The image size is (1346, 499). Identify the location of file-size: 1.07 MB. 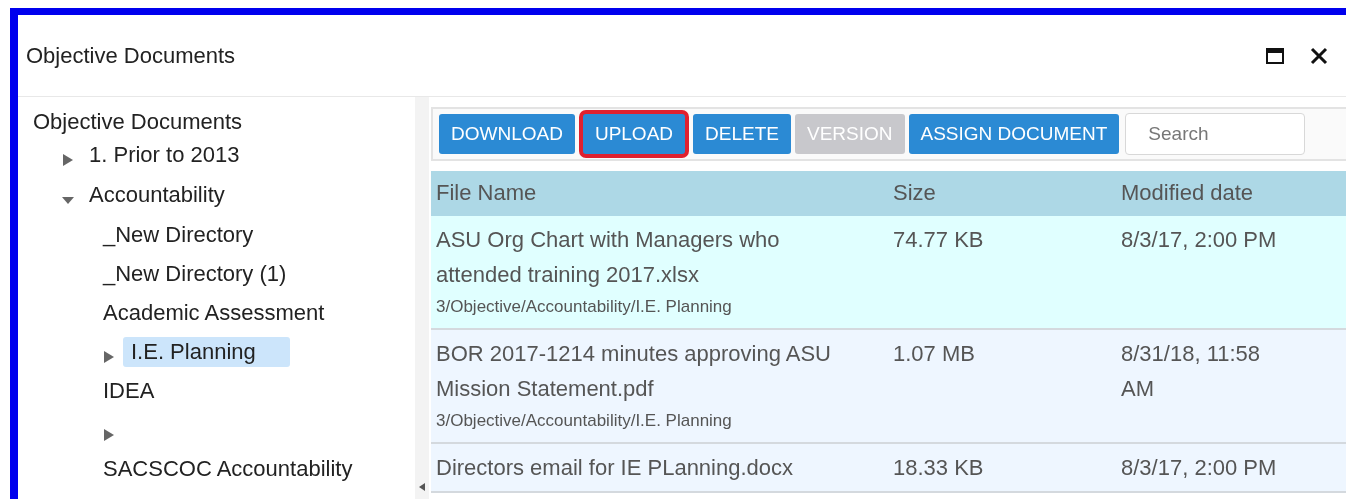
(934, 354).